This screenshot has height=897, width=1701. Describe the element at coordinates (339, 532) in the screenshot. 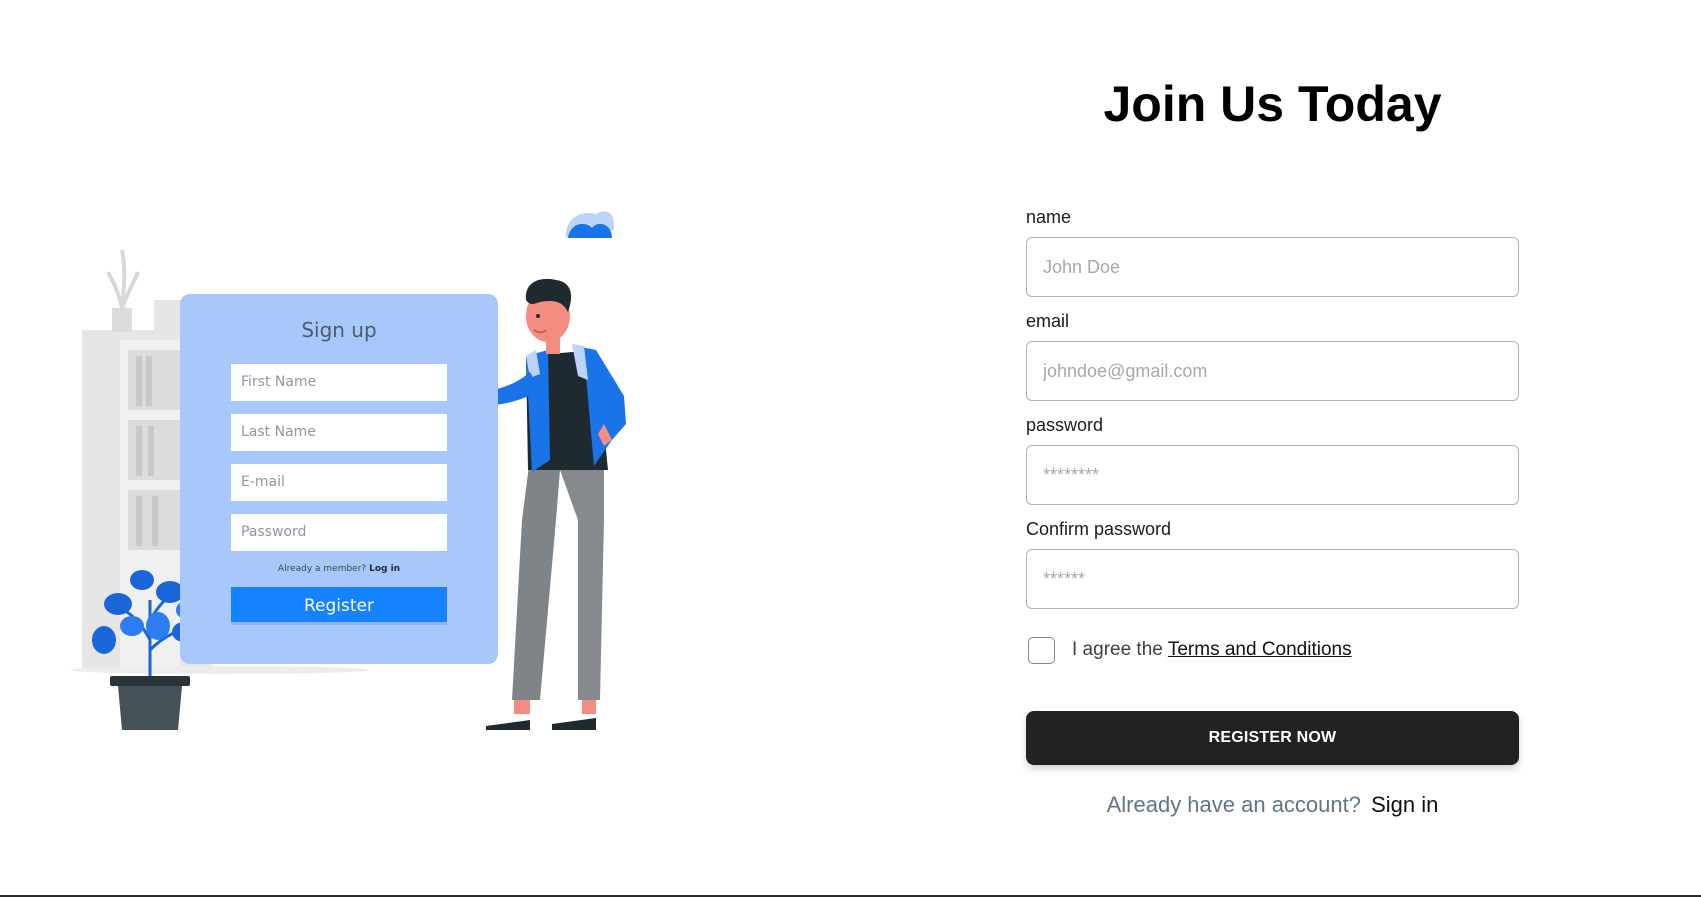

I see `mock-password-field: Password` at that location.